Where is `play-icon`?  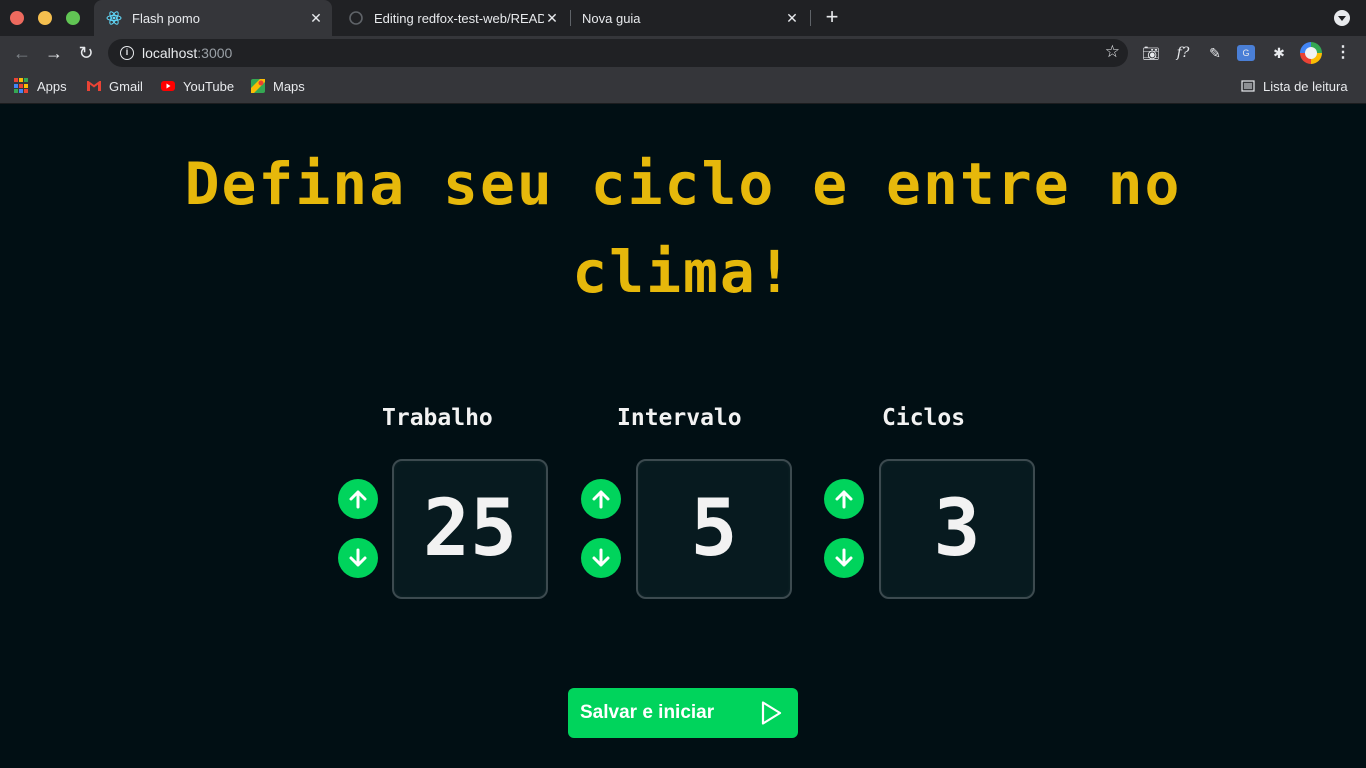 play-icon is located at coordinates (771, 713).